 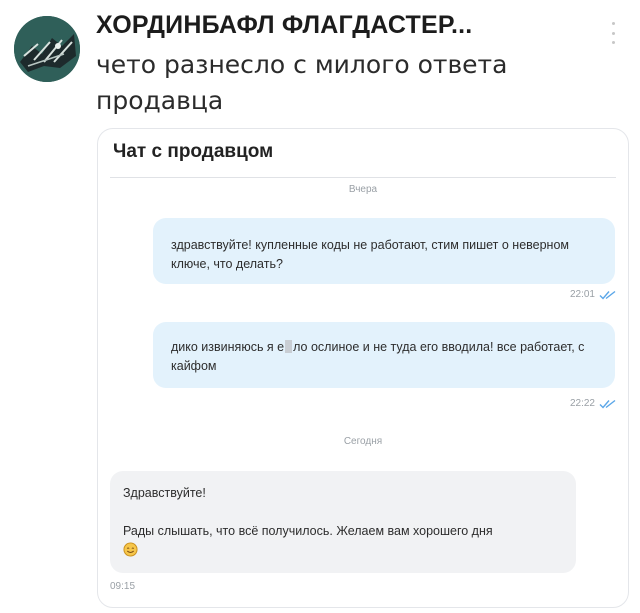 What do you see at coordinates (289, 346) in the screenshot?
I see `censor-mark` at bounding box center [289, 346].